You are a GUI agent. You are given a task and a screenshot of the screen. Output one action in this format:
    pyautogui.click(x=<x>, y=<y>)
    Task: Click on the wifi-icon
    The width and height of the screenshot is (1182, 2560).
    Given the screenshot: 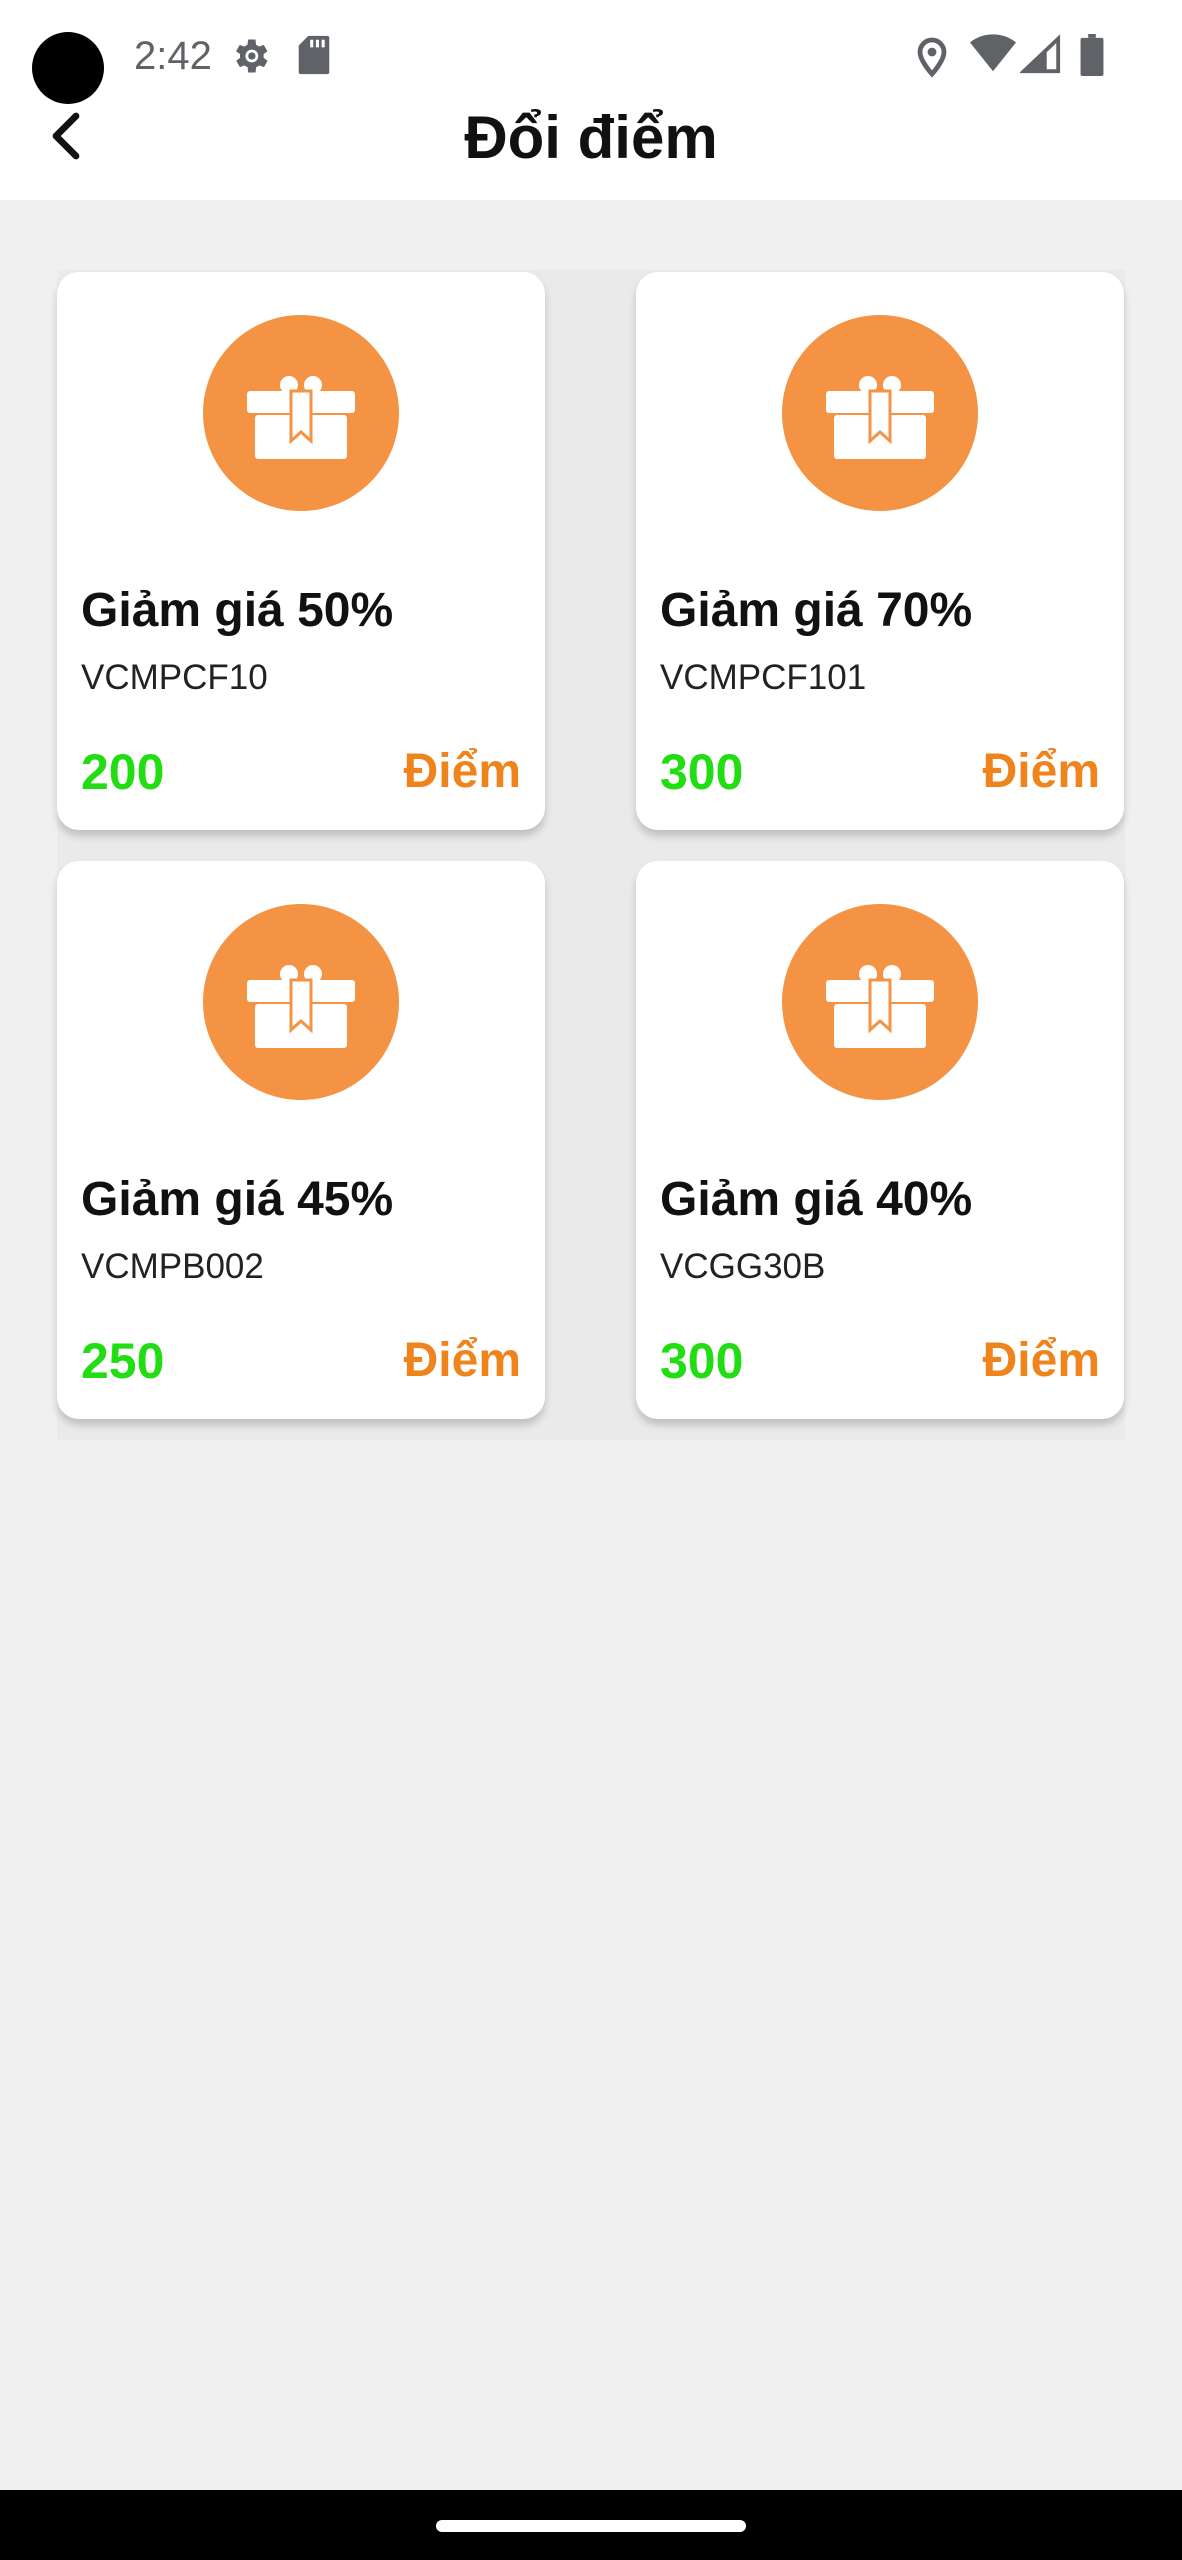 What is the action you would take?
    pyautogui.click(x=993, y=56)
    